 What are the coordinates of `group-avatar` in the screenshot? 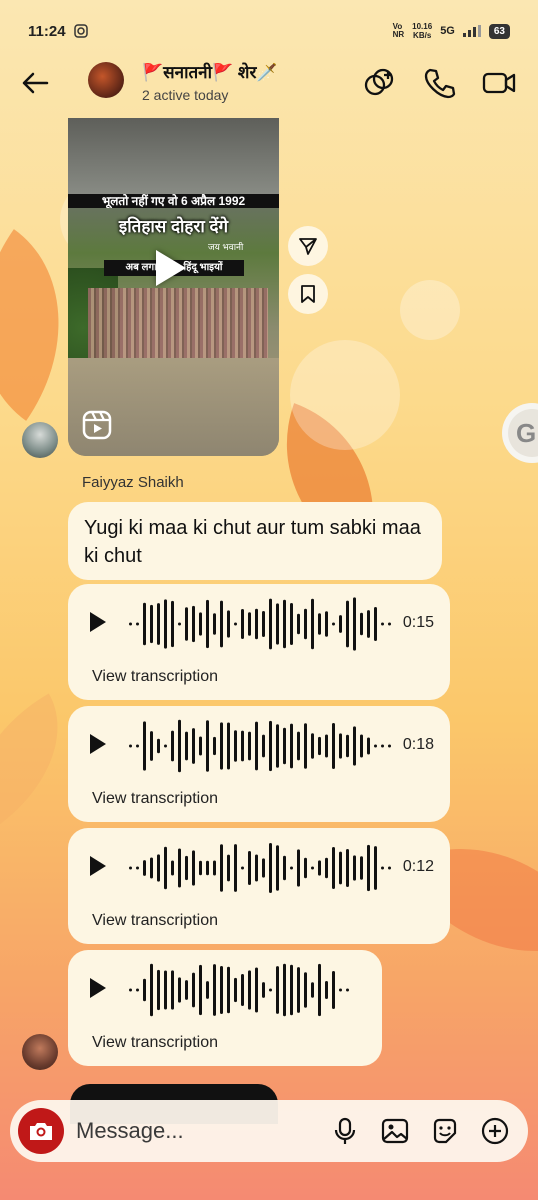 It's located at (106, 80).